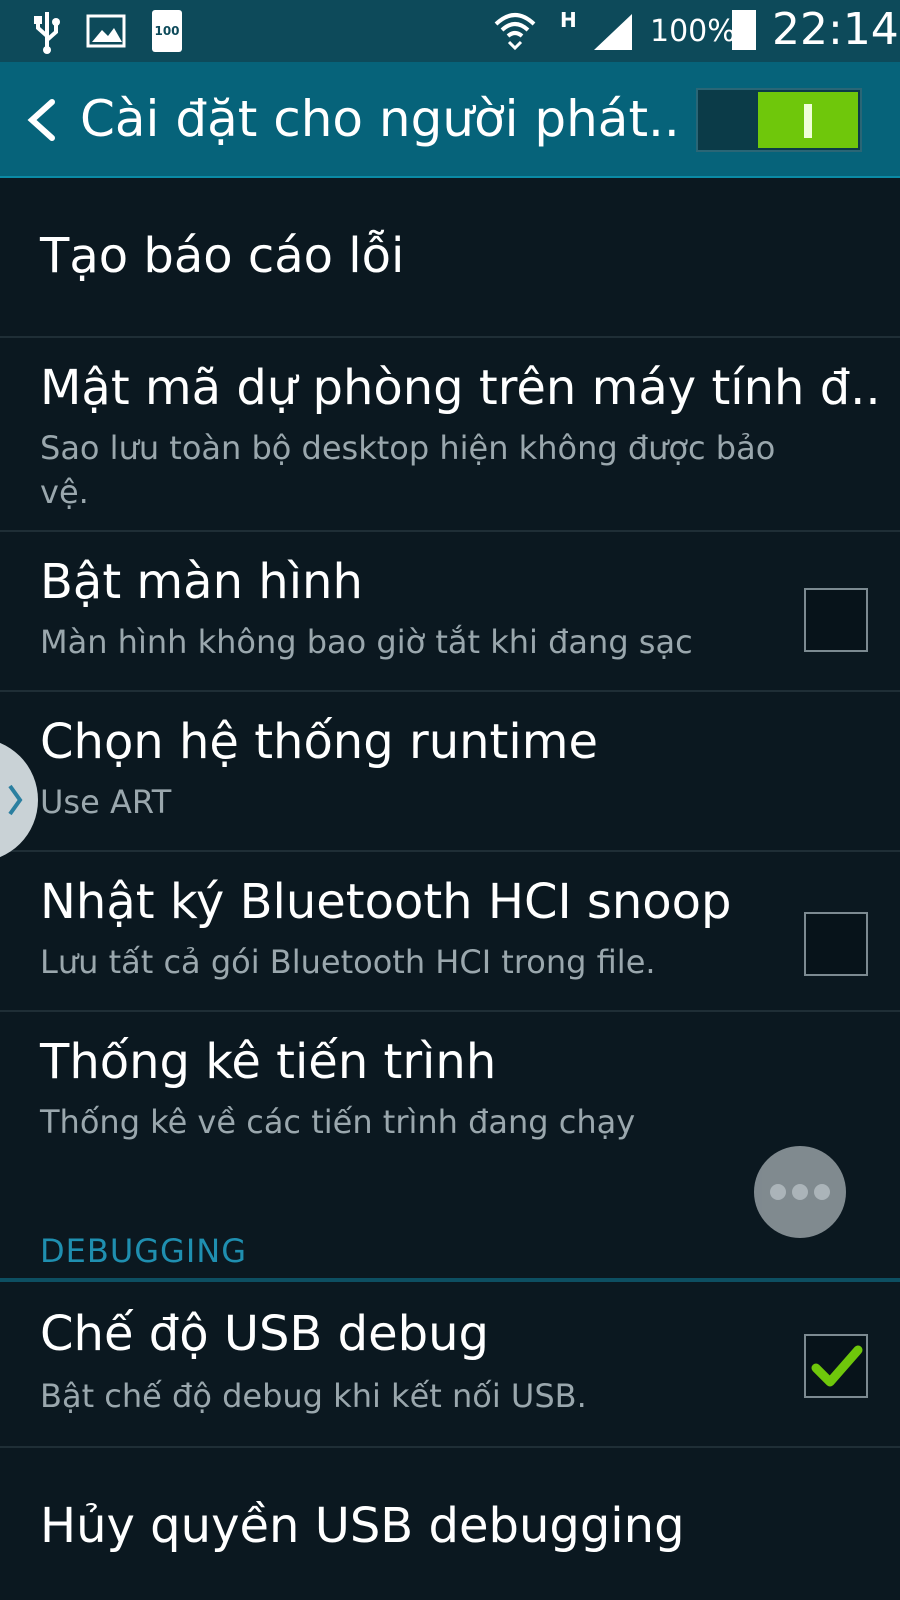 This screenshot has height=1600, width=900. Describe the element at coordinates (319, 742) in the screenshot. I see `item-label: Chọn hệ thống runtime` at that location.